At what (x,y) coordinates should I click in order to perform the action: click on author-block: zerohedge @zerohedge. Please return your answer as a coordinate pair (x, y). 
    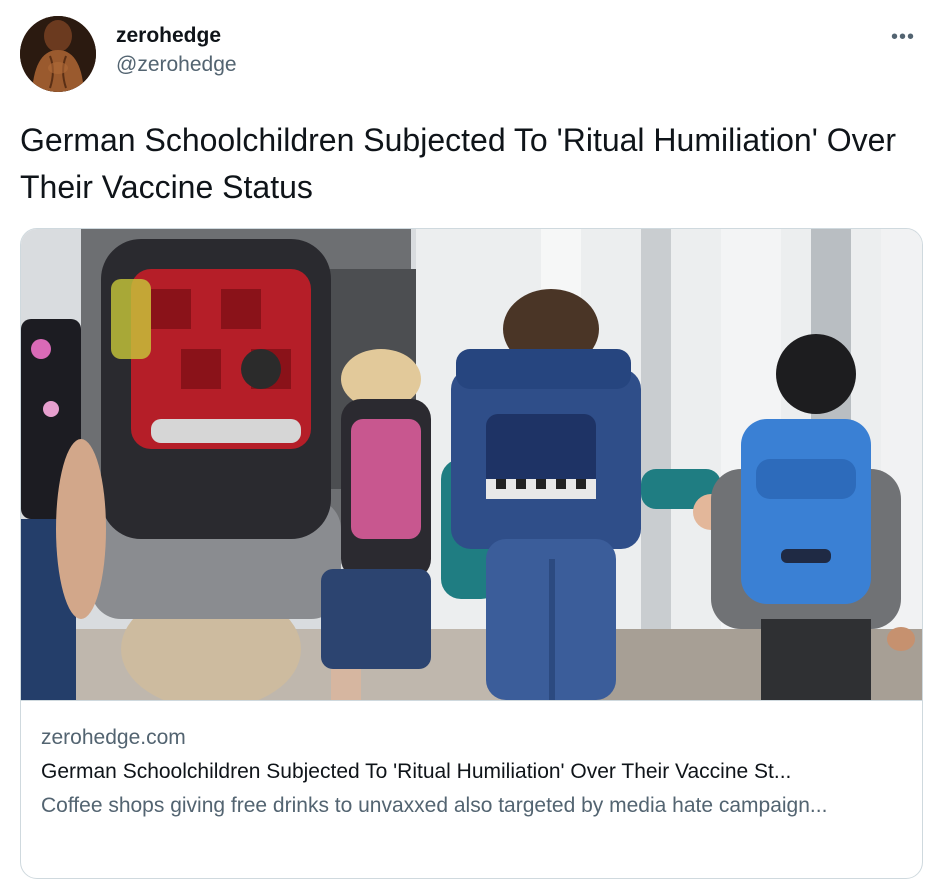
    Looking at the image, I should click on (176, 51).